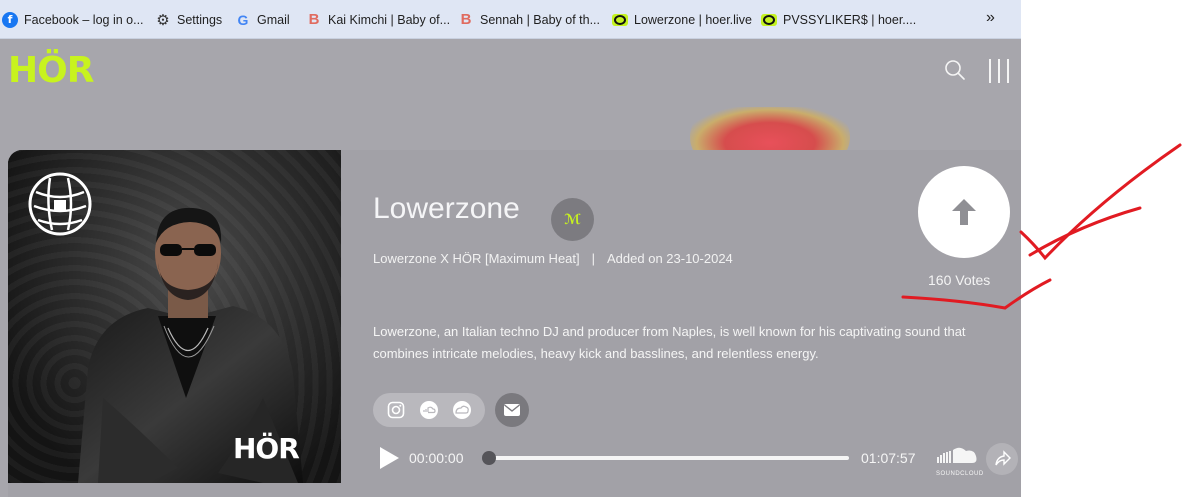 Image resolution: width=1182 pixels, height=497 pixels. What do you see at coordinates (959, 280) in the screenshot?
I see `vote-count: 160 Votes` at bounding box center [959, 280].